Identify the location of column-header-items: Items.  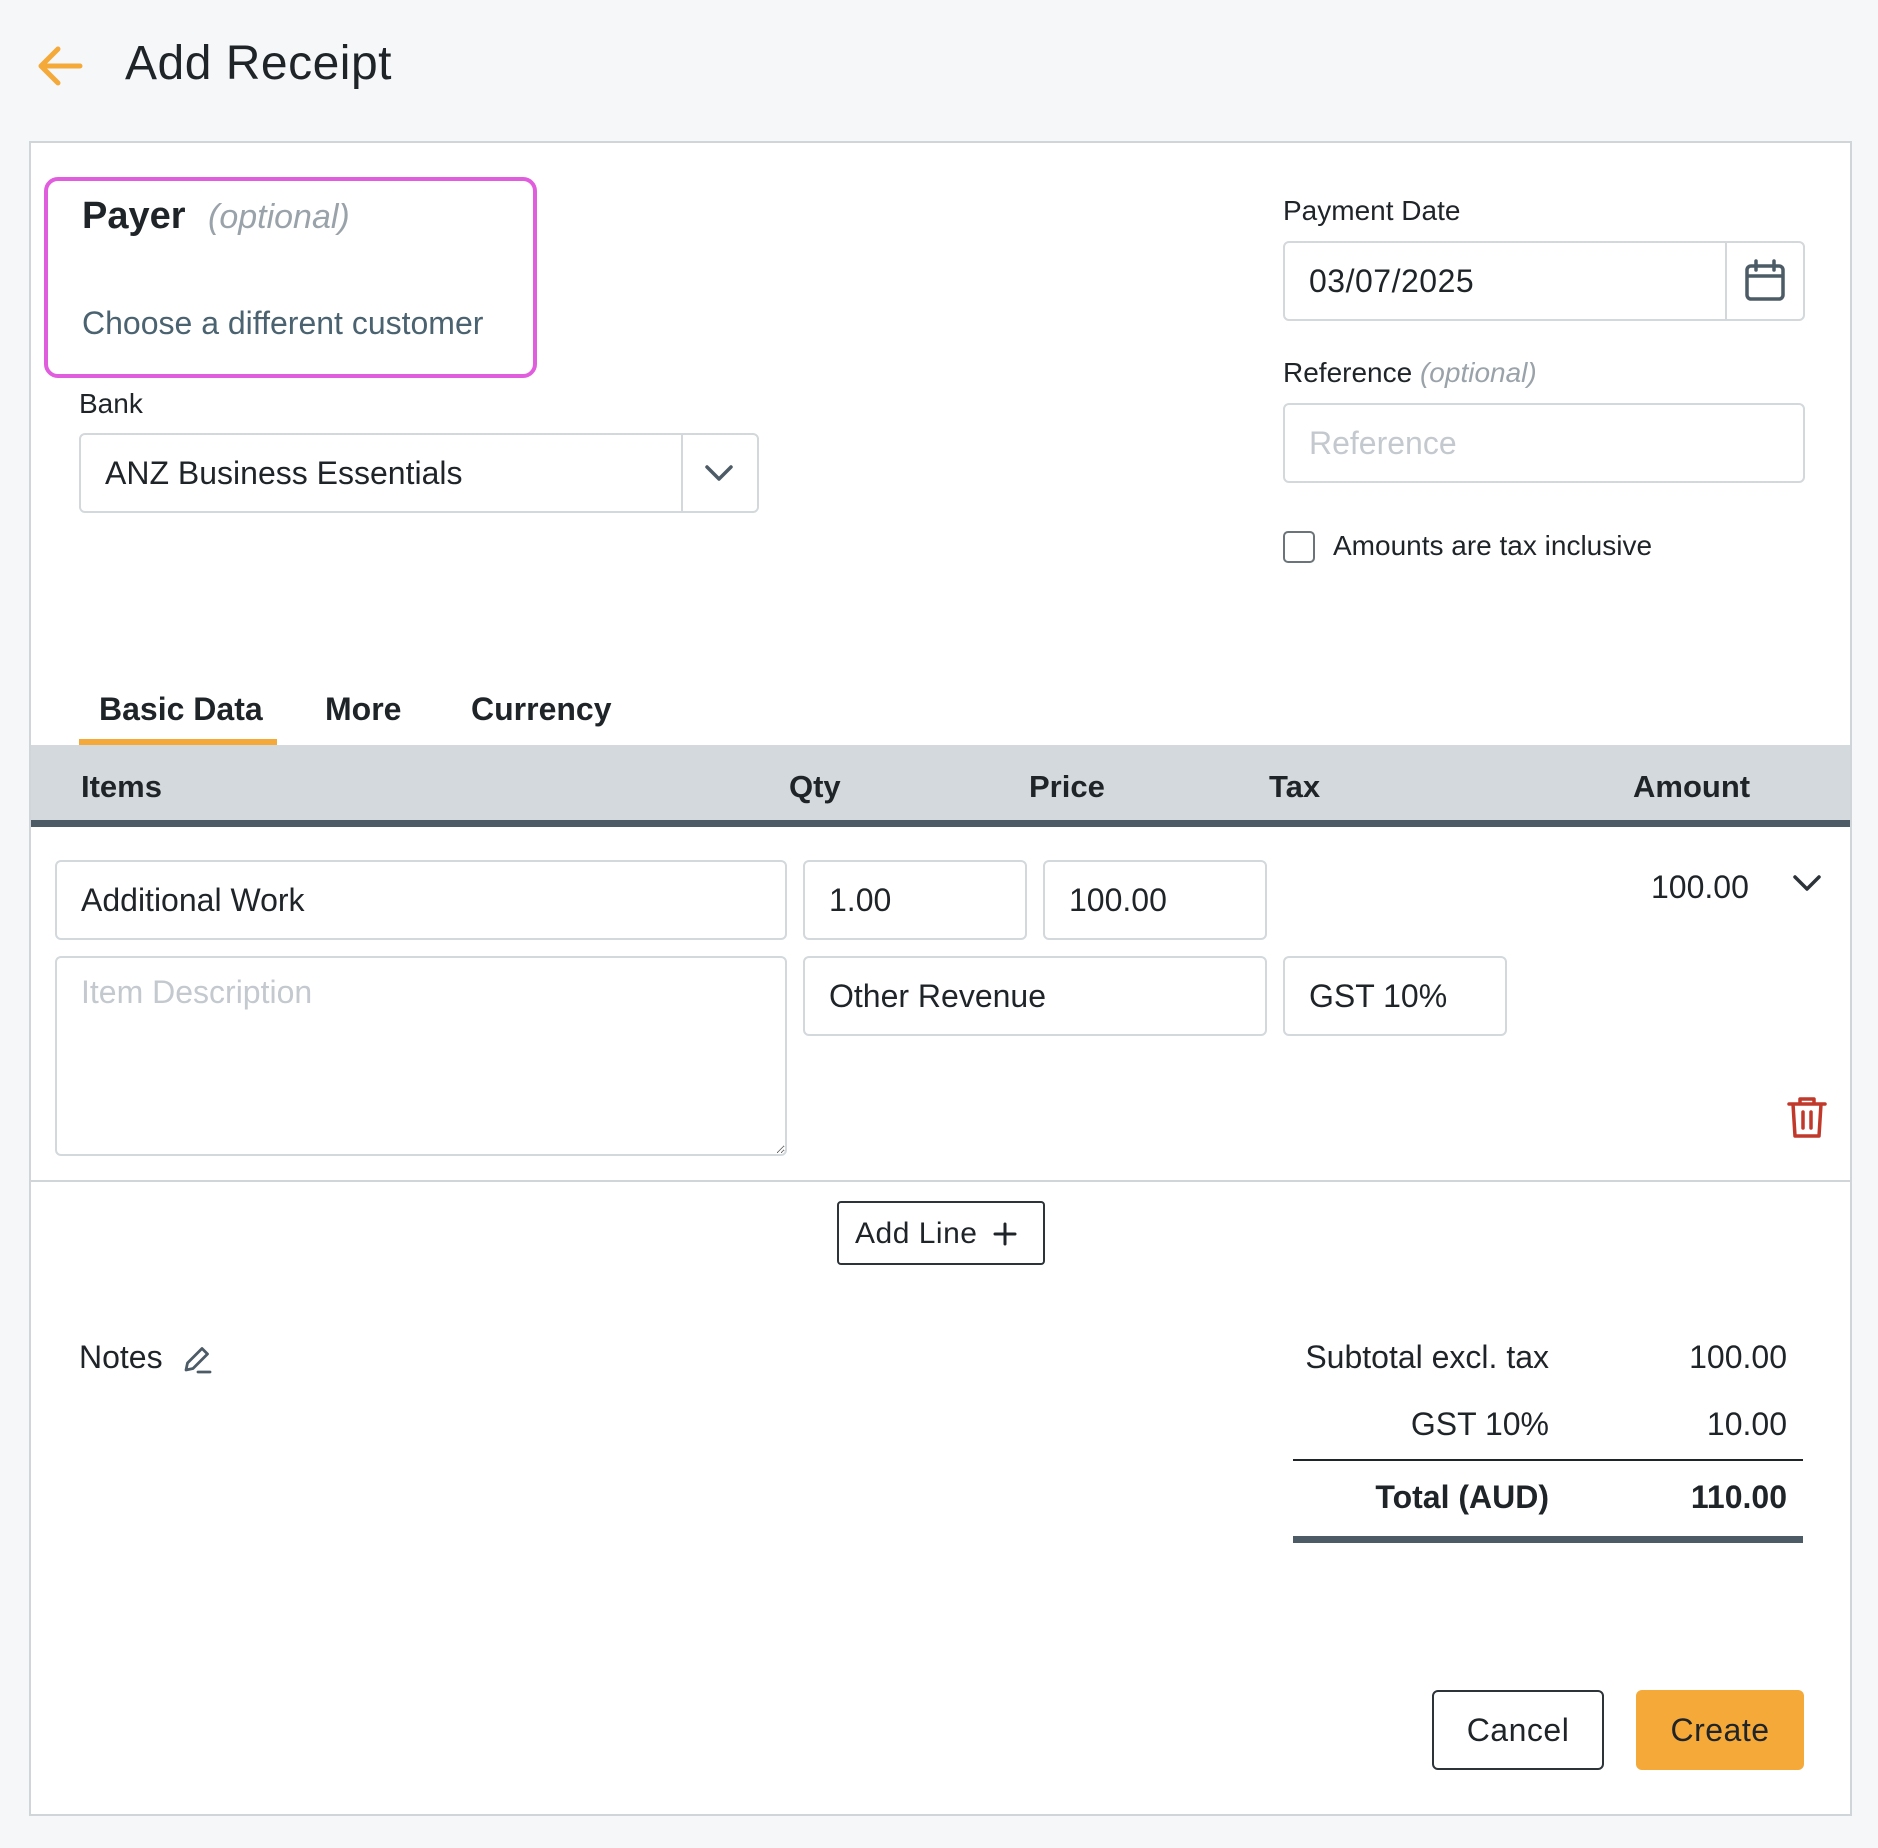
(121, 786).